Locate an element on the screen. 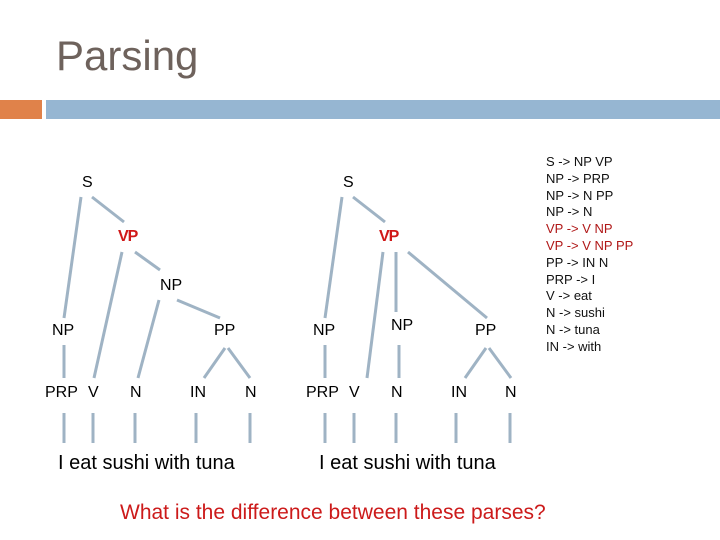  right-node-n2: N is located at coordinates (511, 392).